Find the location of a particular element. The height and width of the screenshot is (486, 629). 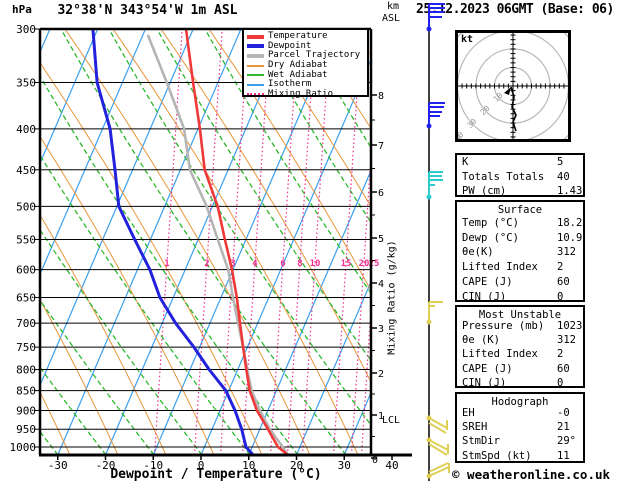

km-unit-label: km is located at coordinates (393, 6).